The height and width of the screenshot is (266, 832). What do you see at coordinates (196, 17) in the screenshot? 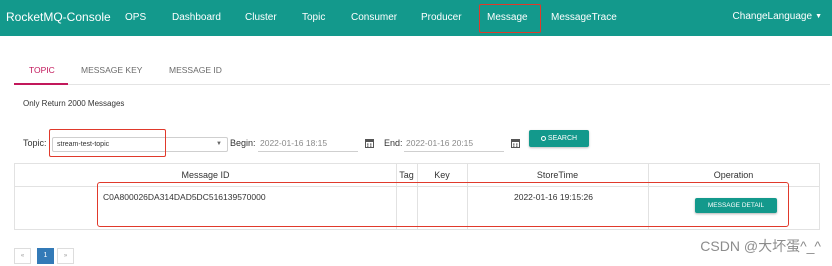
I see `nav-dashboard: Dashboard` at bounding box center [196, 17].